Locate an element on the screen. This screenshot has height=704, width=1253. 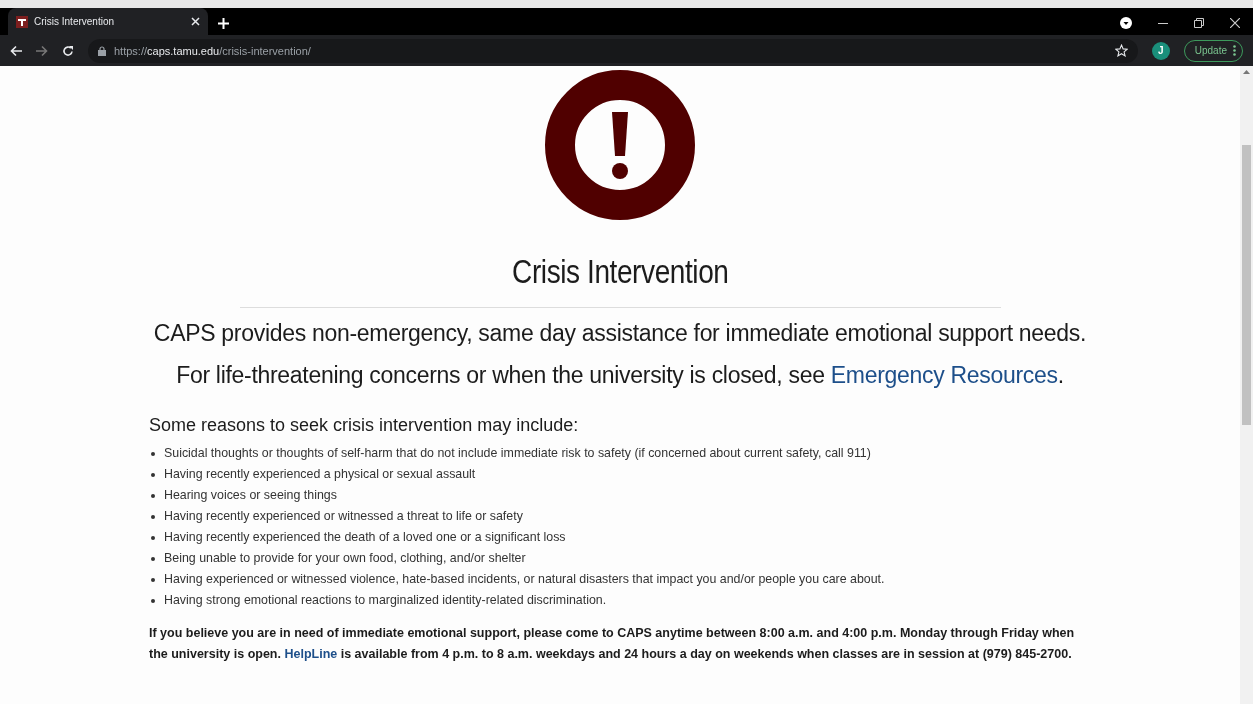
scroll-up-icon is located at coordinates (1246, 72).